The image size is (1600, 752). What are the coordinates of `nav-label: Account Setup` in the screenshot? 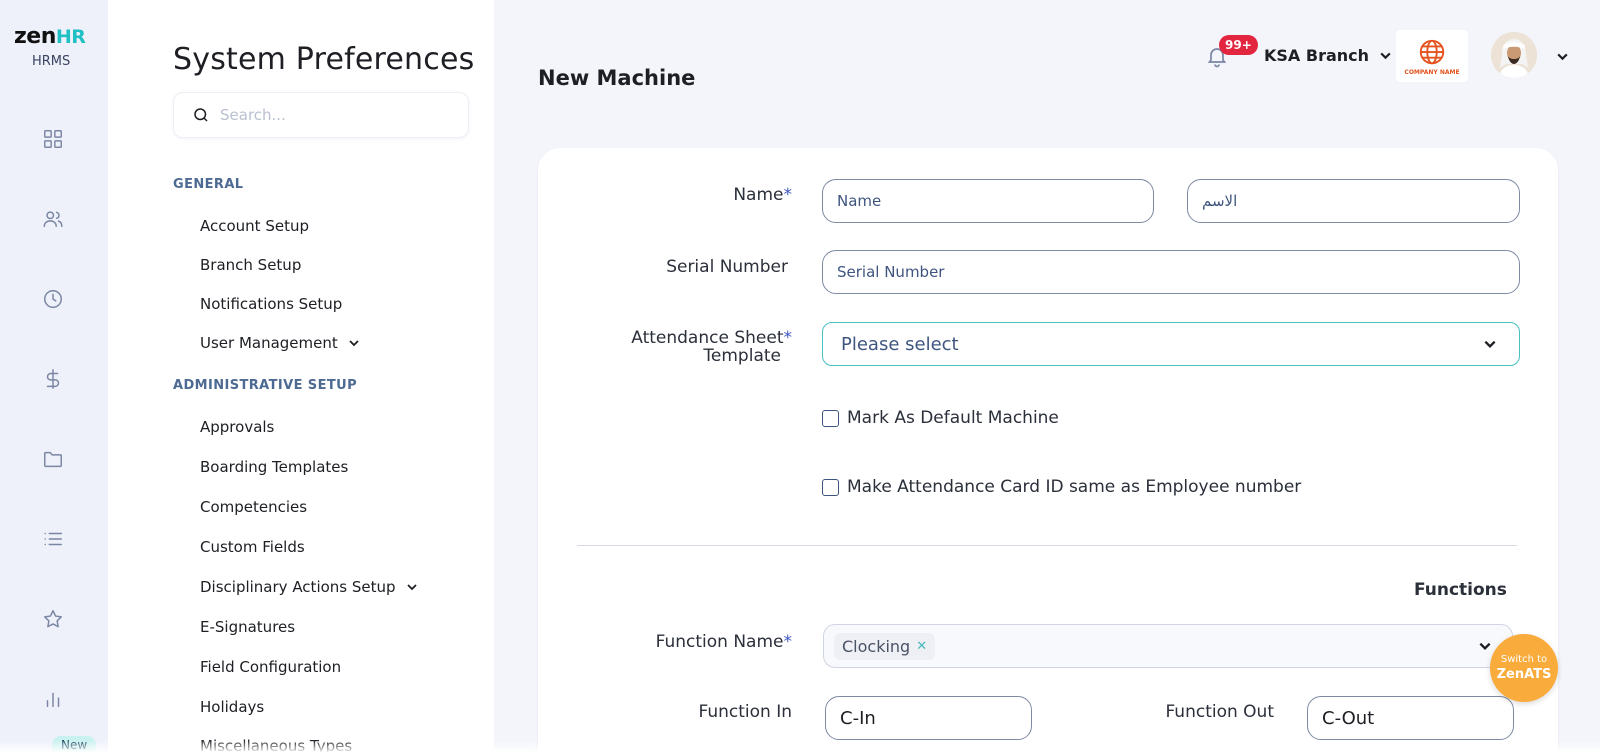 It's located at (254, 226).